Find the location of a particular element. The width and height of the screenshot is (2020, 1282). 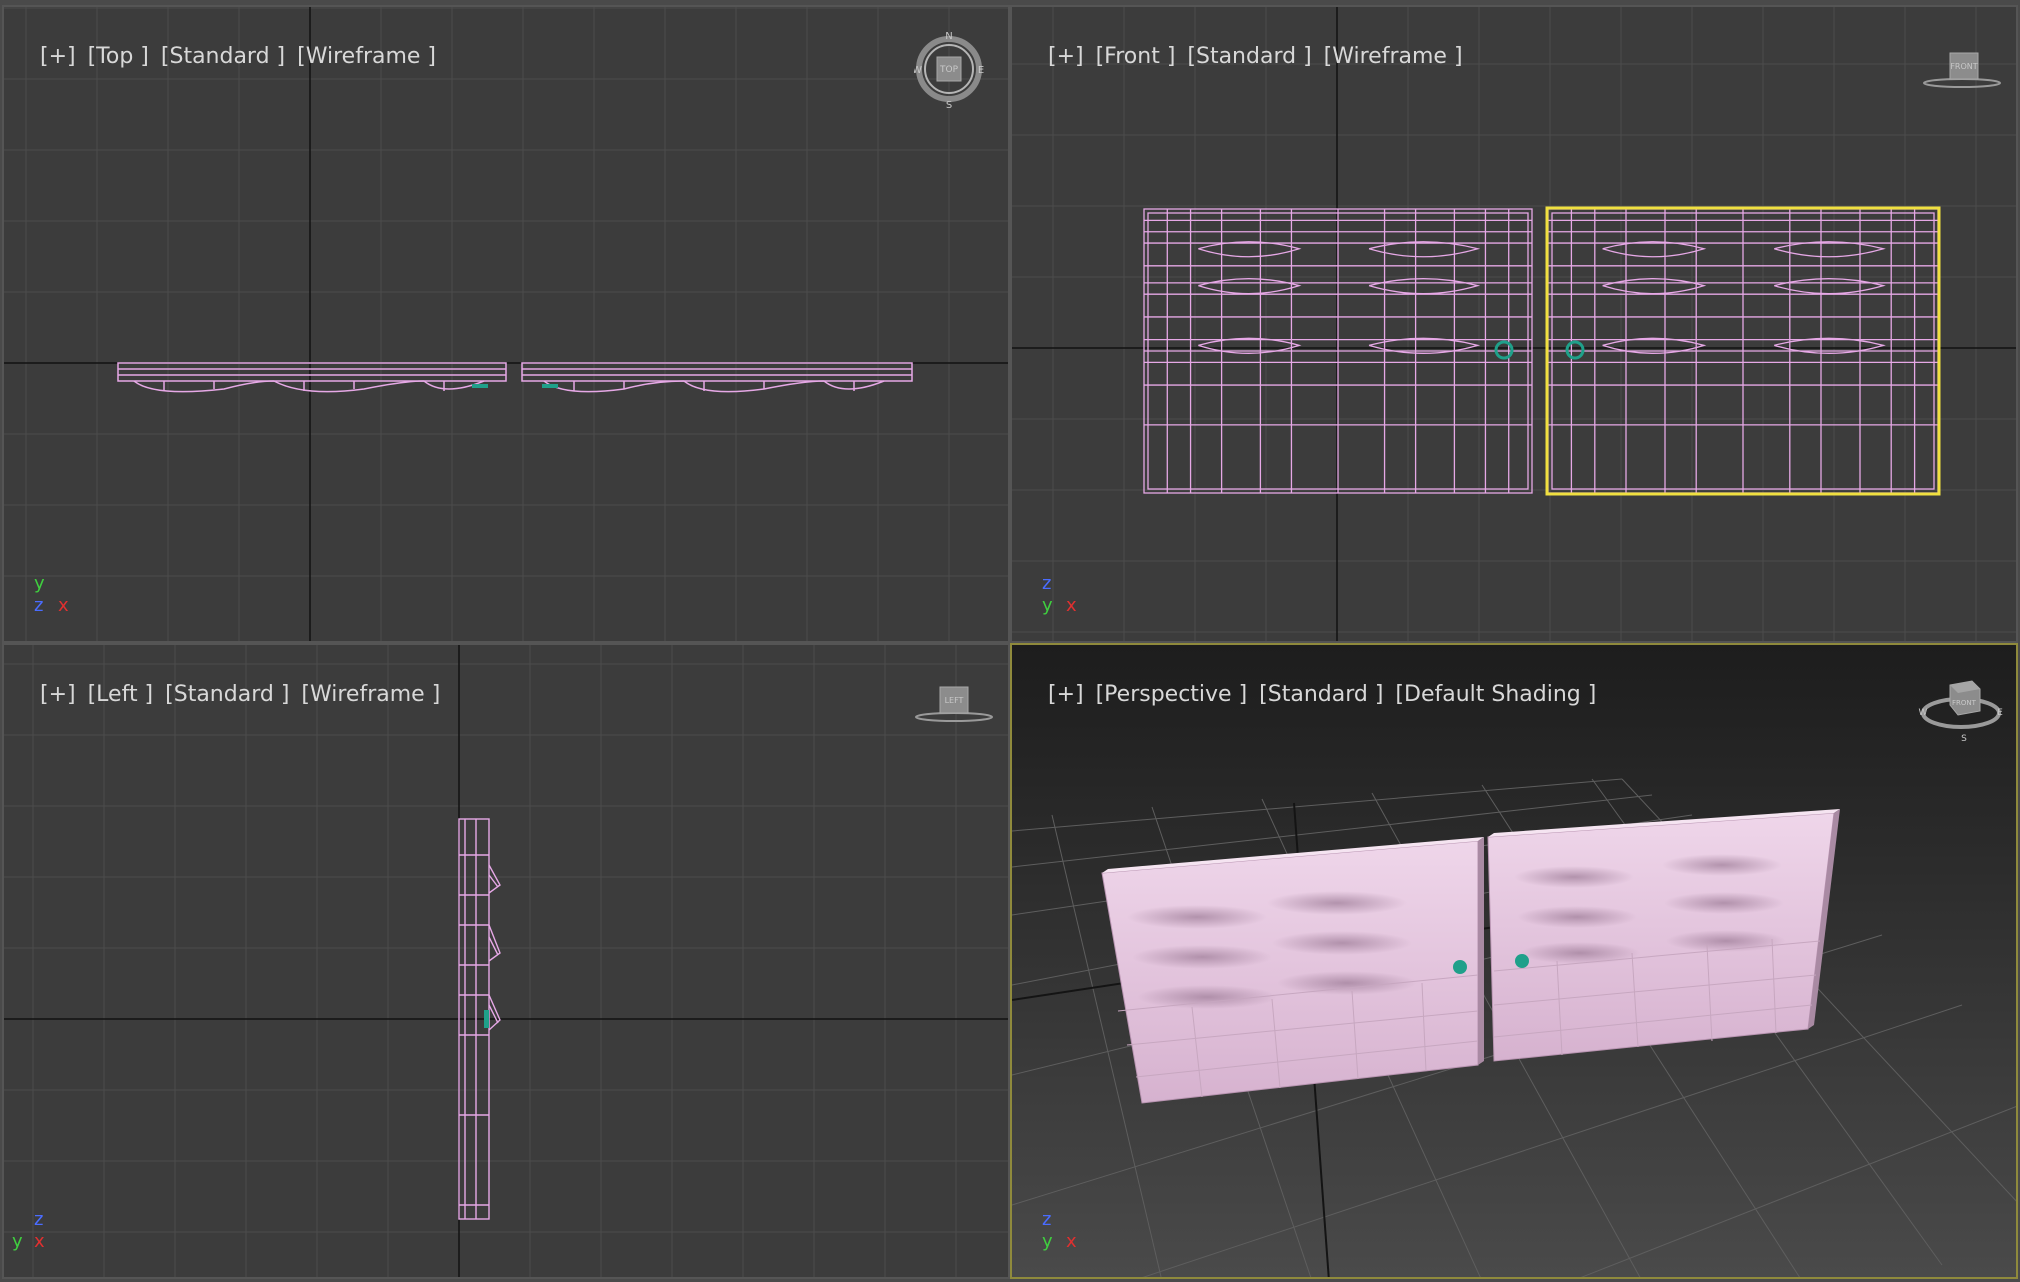

viewcube-perspective-icon: FRONT S E W is located at coordinates (1961, 712).